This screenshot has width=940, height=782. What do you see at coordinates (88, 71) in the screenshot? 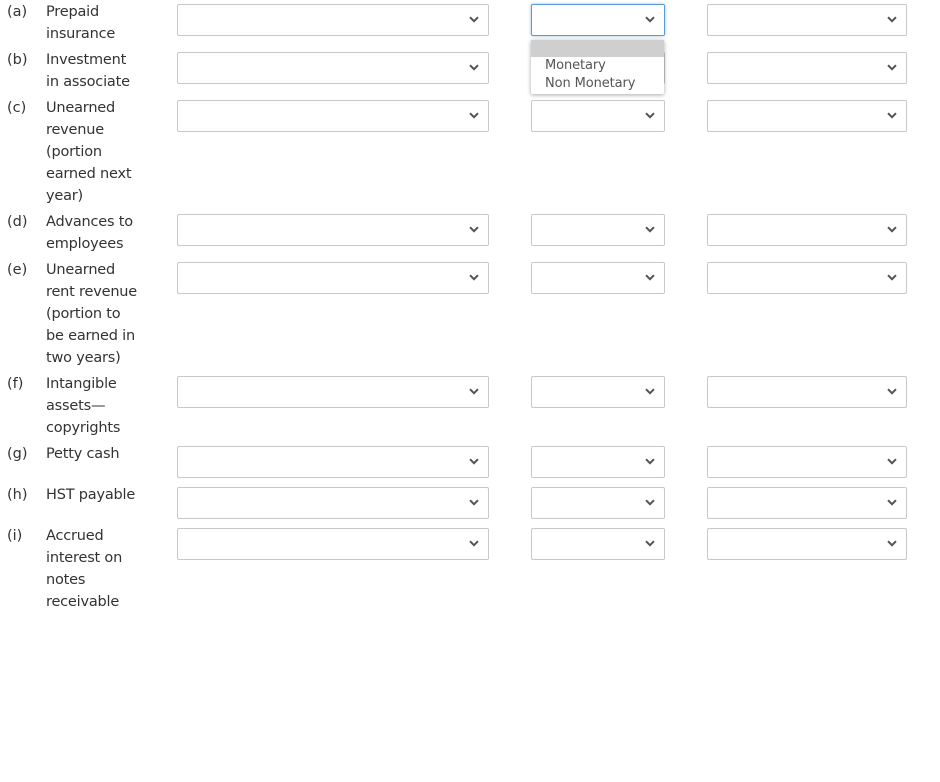
I see `row-label: Investment in associate` at bounding box center [88, 71].